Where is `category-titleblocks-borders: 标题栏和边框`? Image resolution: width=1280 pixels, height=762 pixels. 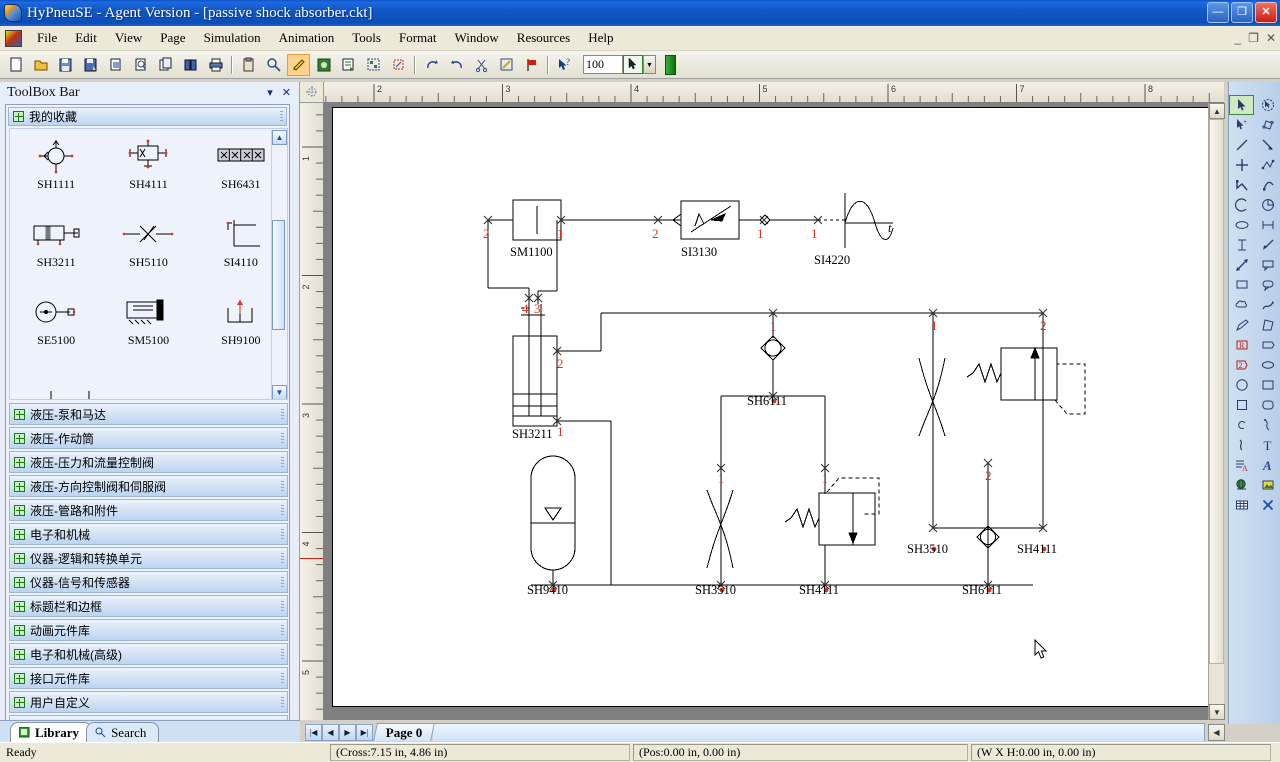
category-titleblocks-borders: 标题栏和边框 is located at coordinates (148, 606).